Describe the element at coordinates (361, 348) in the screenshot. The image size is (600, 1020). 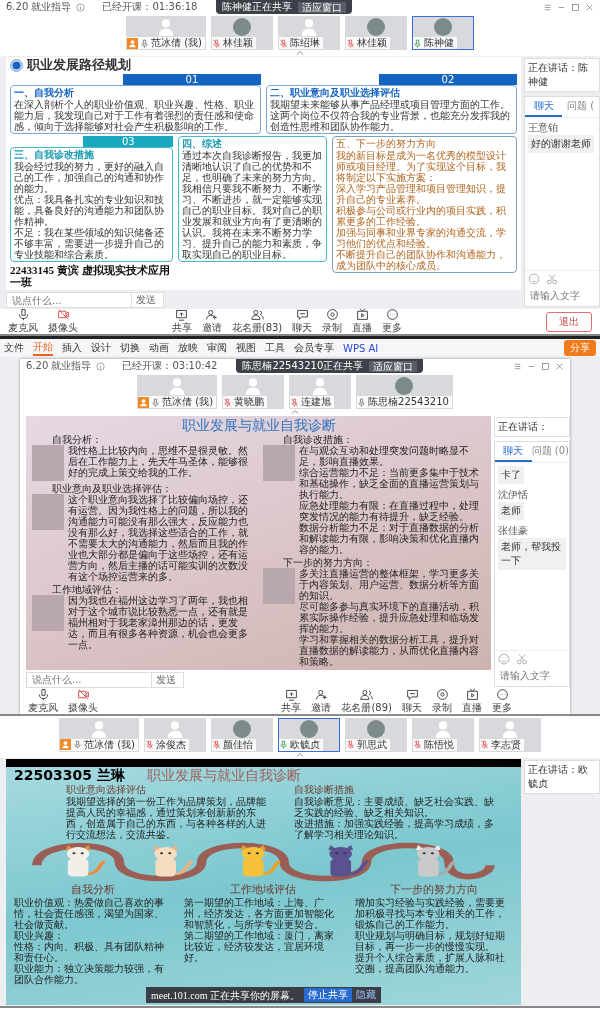
I see `wps-ai-button: WPS AI` at that location.